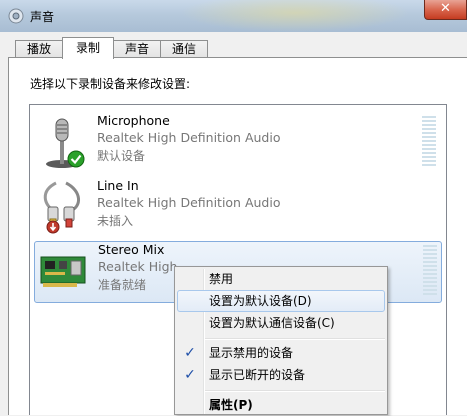 This screenshot has height=416, width=467. Describe the element at coordinates (221, 279) in the screenshot. I see `menu-item-label: 禁用` at that location.